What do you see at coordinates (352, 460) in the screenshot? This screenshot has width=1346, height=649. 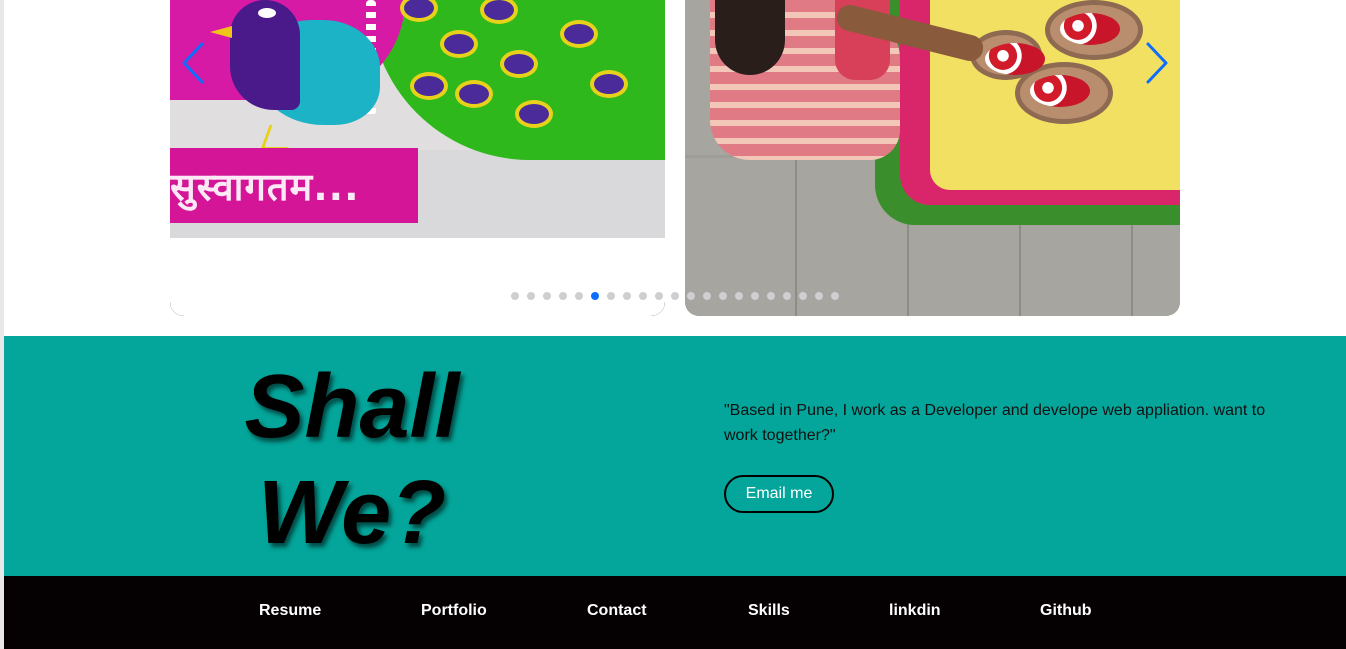 I see `shall-we-heading: Shall We?` at bounding box center [352, 460].